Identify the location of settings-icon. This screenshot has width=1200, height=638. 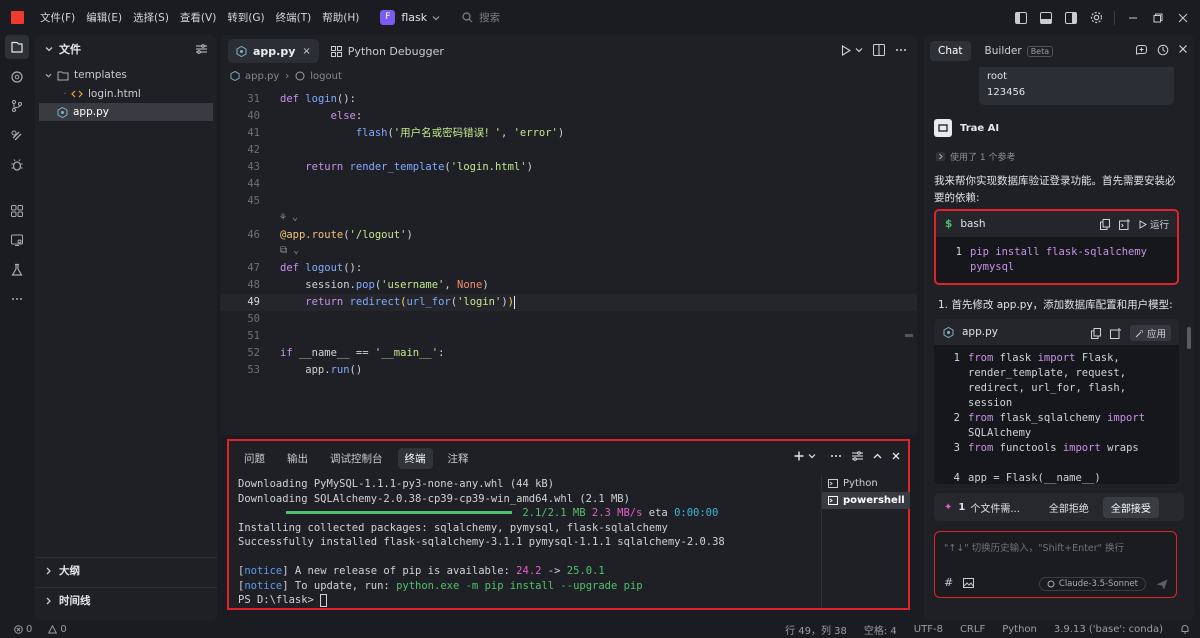
(1096, 18).